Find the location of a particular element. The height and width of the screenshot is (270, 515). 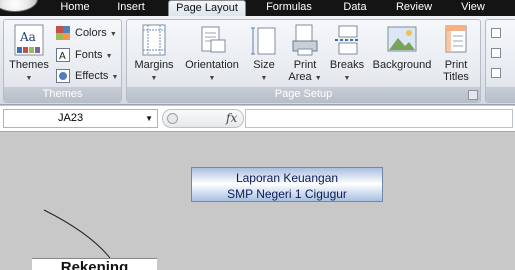

insert-function-icon: fx is located at coordinates (231, 118).